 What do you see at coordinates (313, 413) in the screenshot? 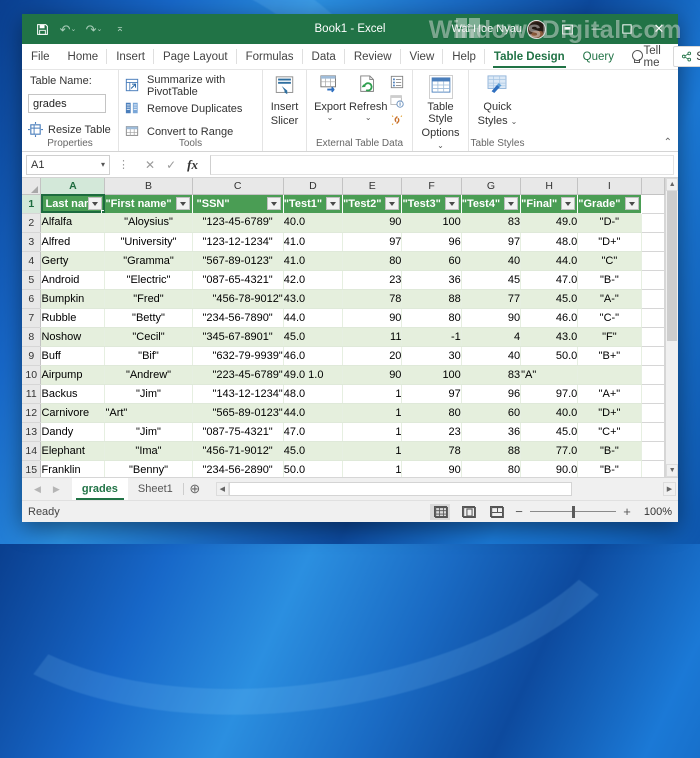
I see `cell-test1-12: 44.0` at bounding box center [313, 413].